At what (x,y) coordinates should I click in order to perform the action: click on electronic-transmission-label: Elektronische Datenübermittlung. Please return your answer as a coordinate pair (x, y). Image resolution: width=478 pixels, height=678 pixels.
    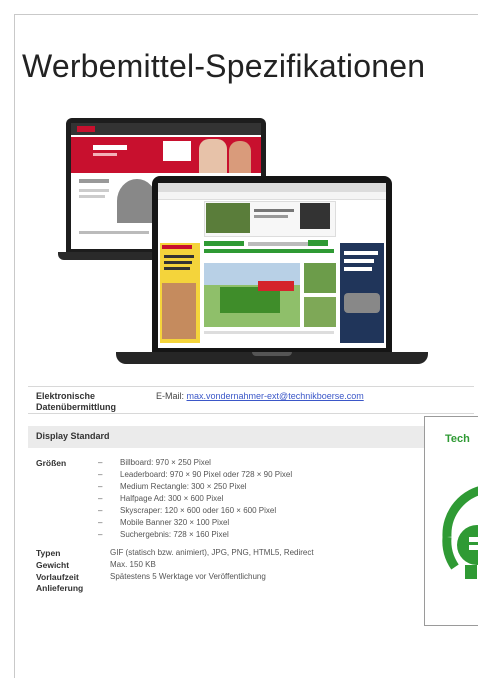
    Looking at the image, I should click on (76, 401).